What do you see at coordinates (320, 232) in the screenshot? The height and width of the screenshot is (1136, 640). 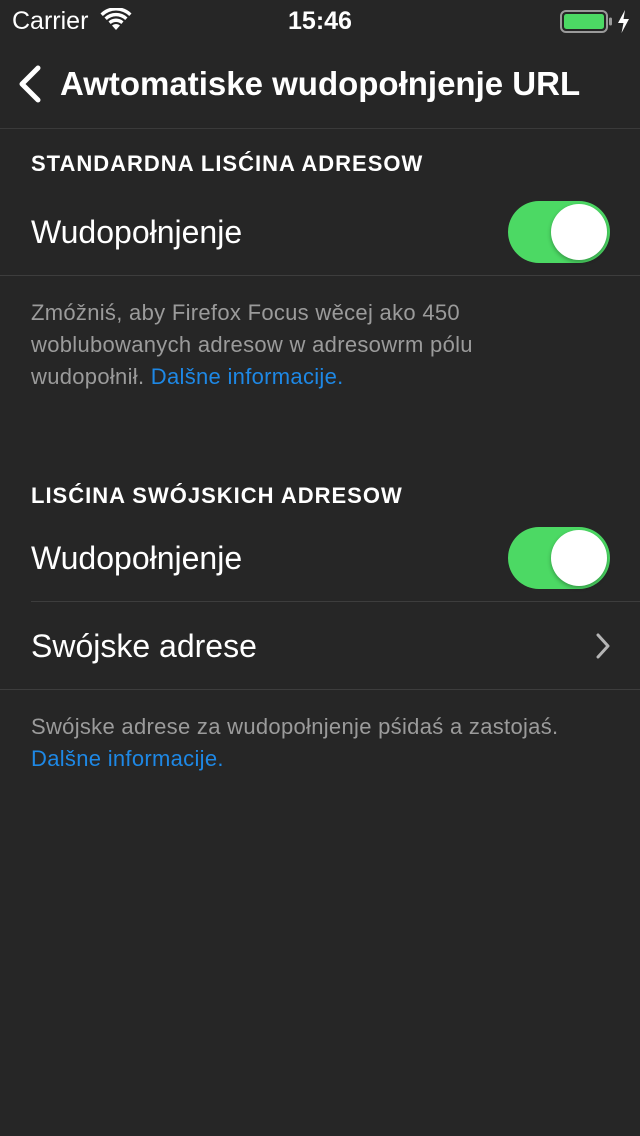 I see `row-autocomplete-standard: Wudopołnjenje` at bounding box center [320, 232].